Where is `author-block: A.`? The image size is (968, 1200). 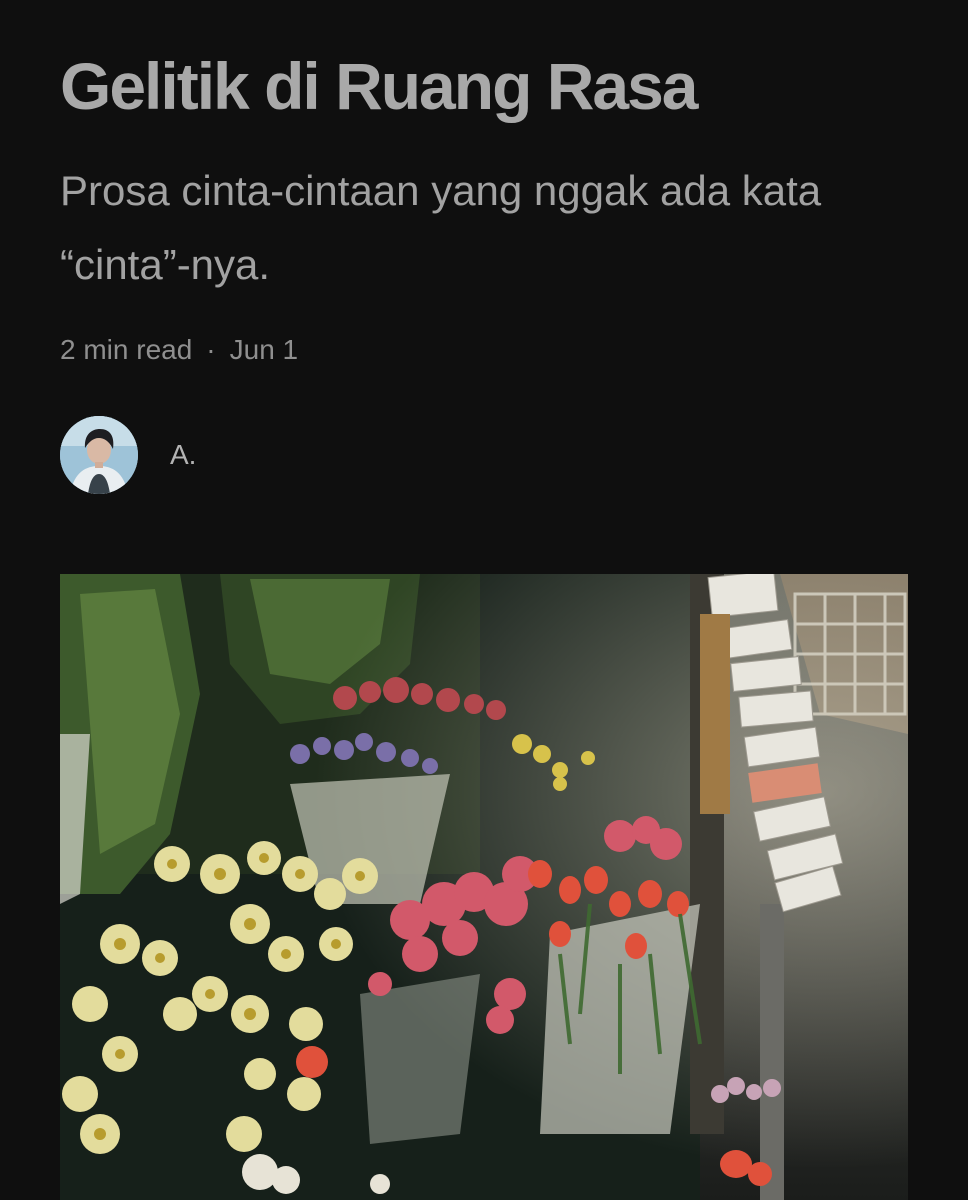 author-block: A. is located at coordinates (128, 455).